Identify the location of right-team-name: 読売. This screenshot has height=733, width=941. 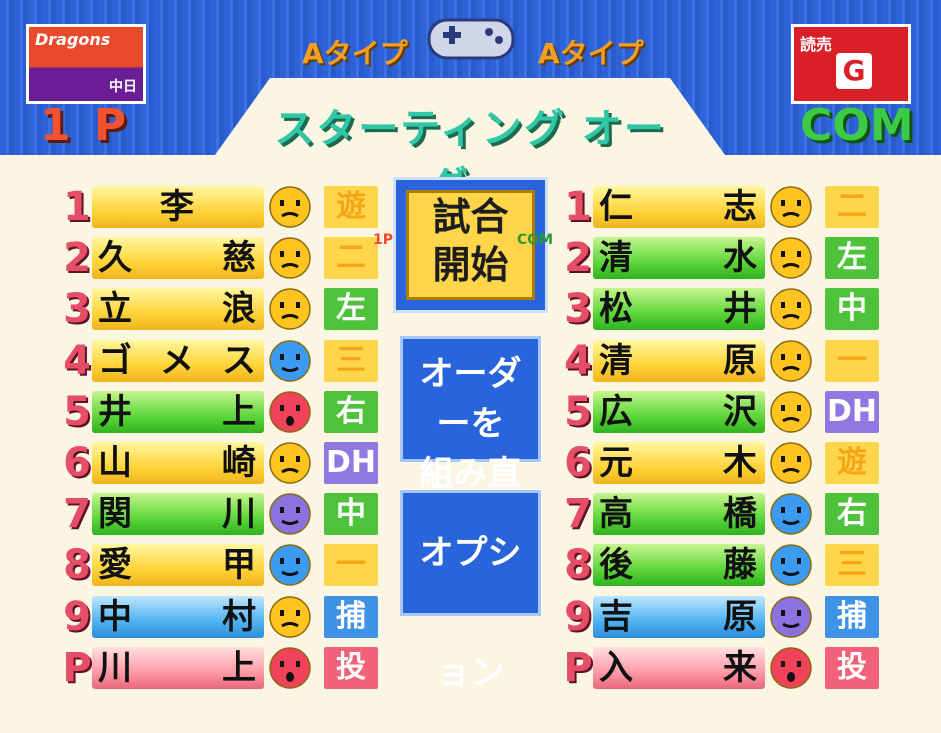
(816, 44).